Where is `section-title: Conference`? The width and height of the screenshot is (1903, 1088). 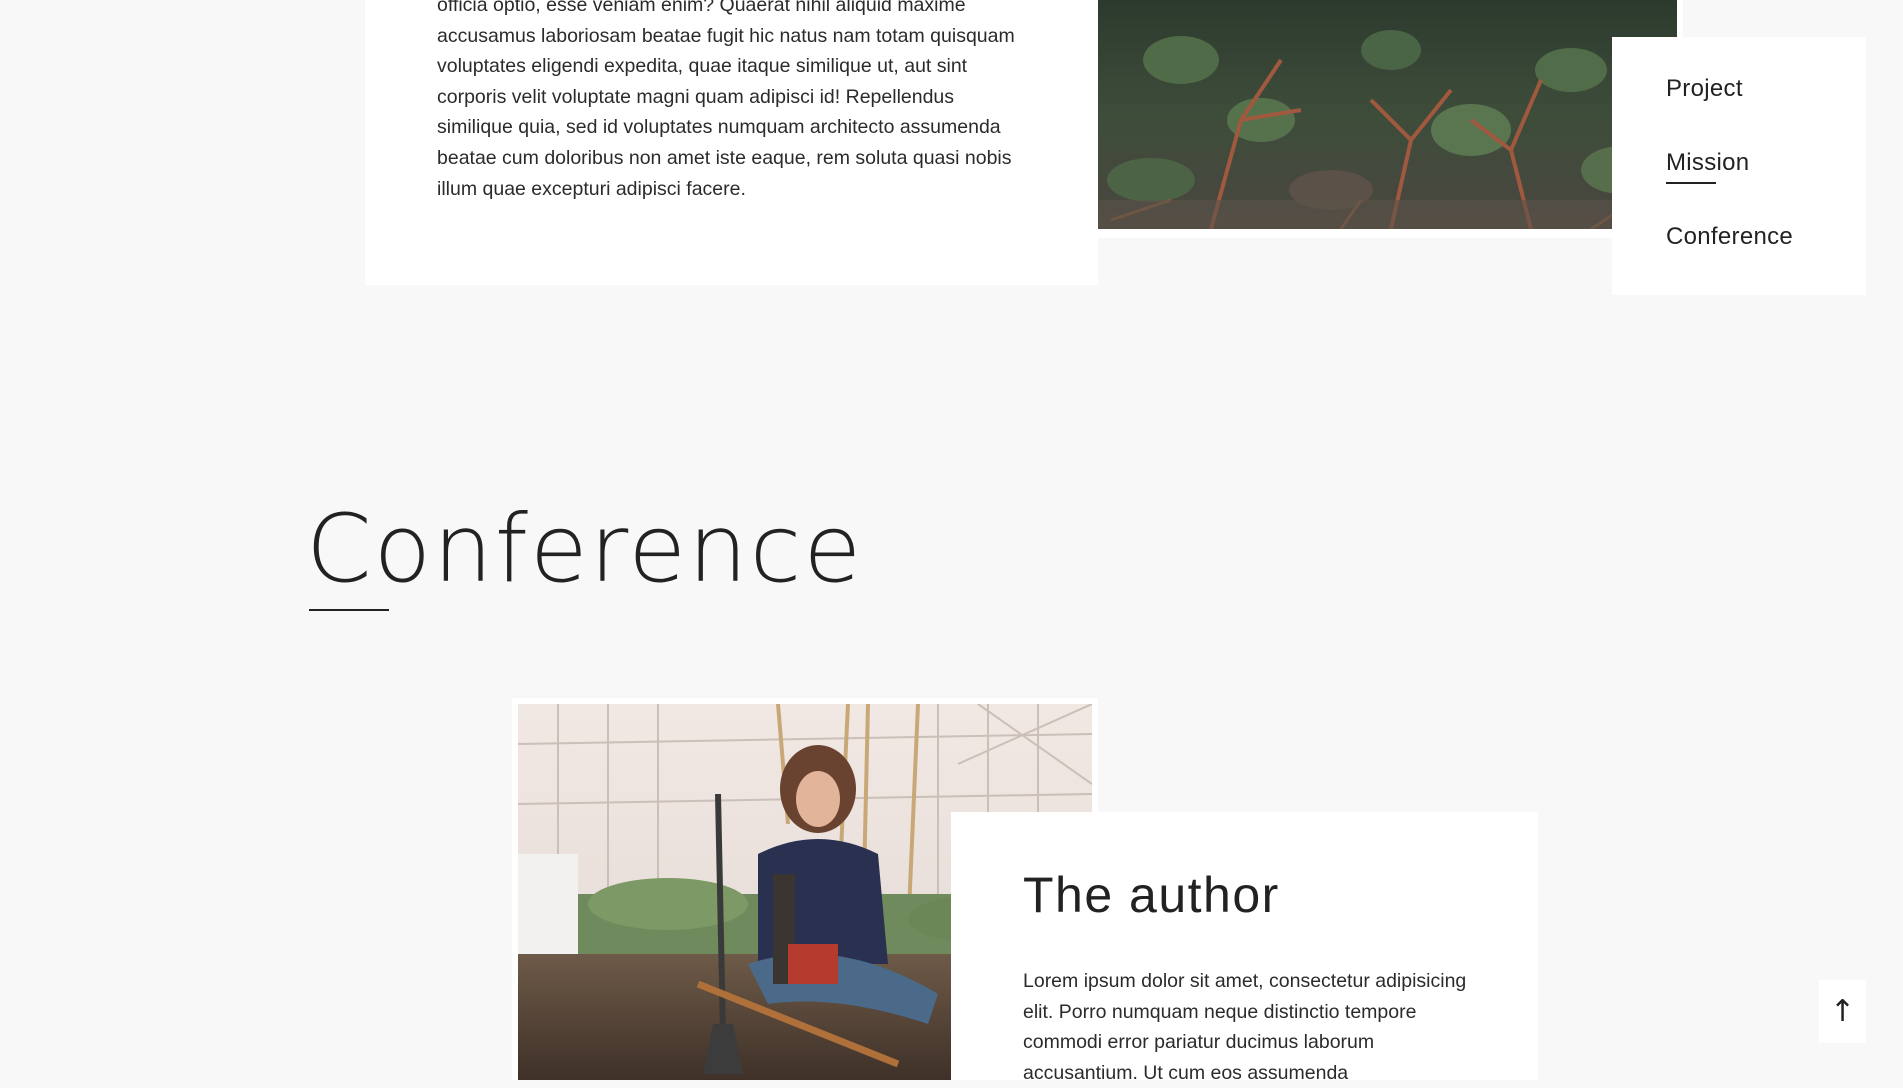
section-title: Conference is located at coordinates (585, 549).